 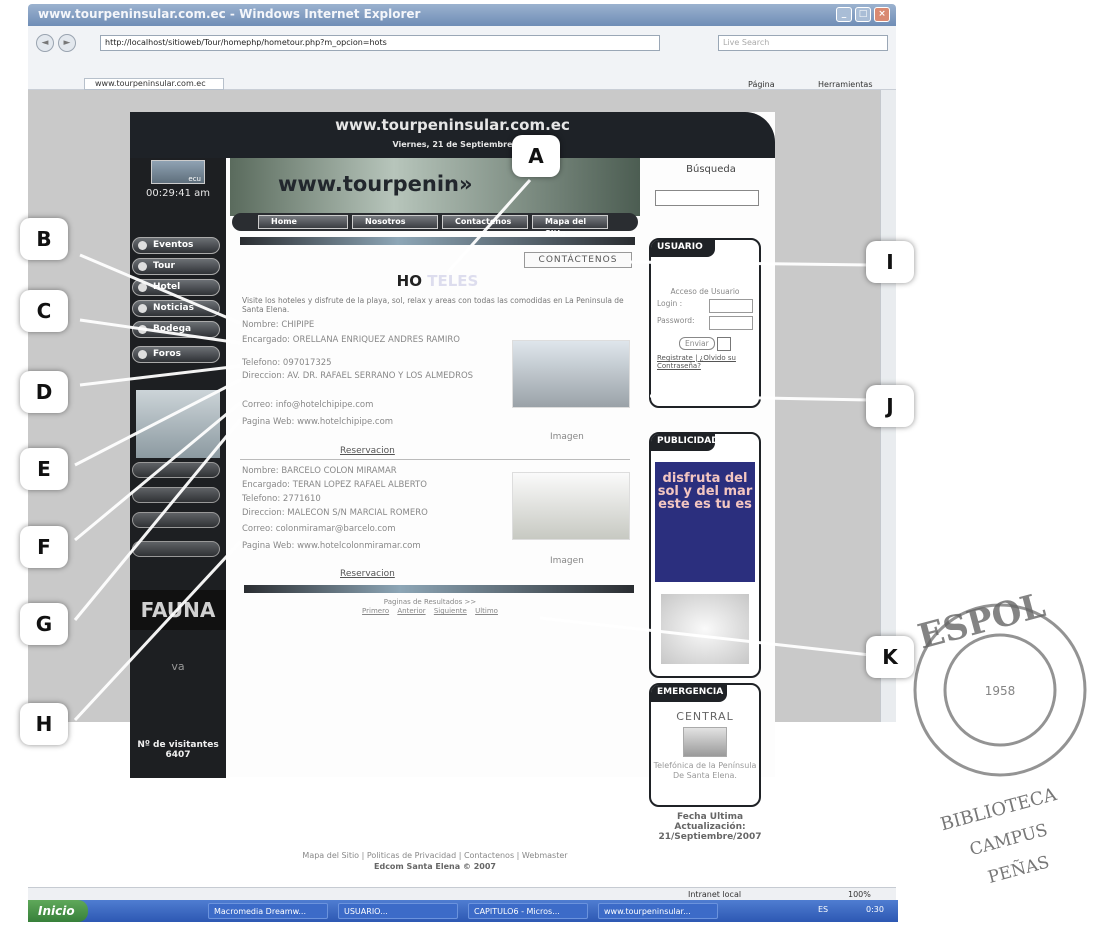 What do you see at coordinates (1019, 869) in the screenshot?
I see `svg-text: PEÑAS` at bounding box center [1019, 869].